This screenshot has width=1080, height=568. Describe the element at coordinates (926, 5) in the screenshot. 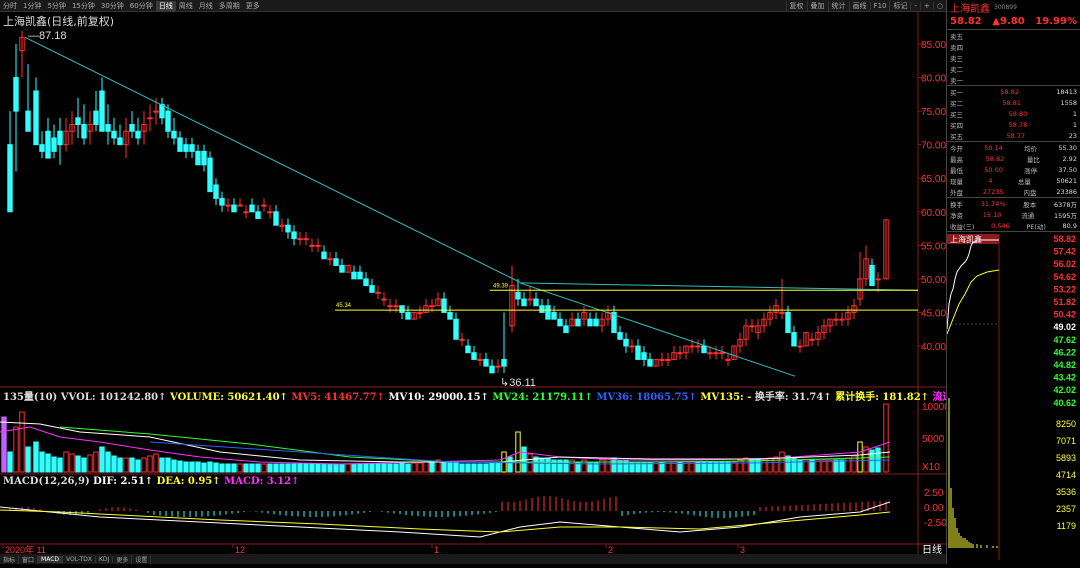

I see `toolbar-item-6: +` at that location.